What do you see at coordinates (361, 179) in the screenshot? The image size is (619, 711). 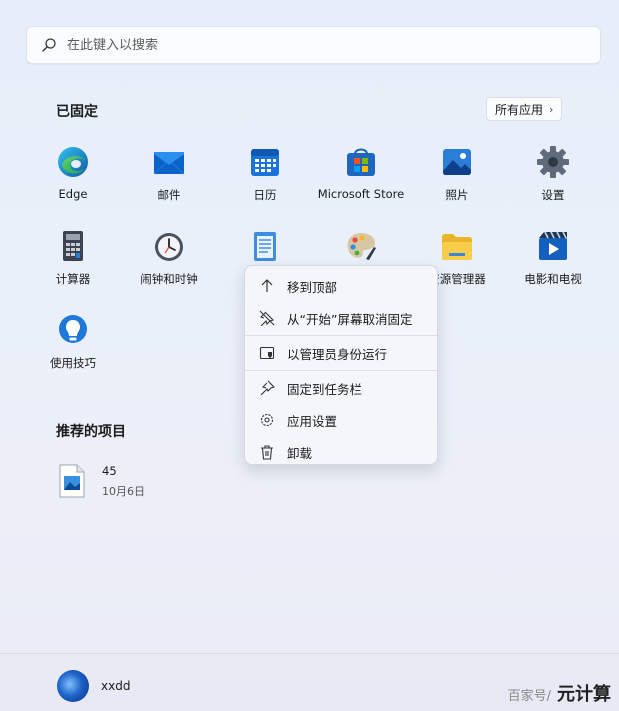 I see `app-tile-microsoft-store: Microsoft Store` at bounding box center [361, 179].